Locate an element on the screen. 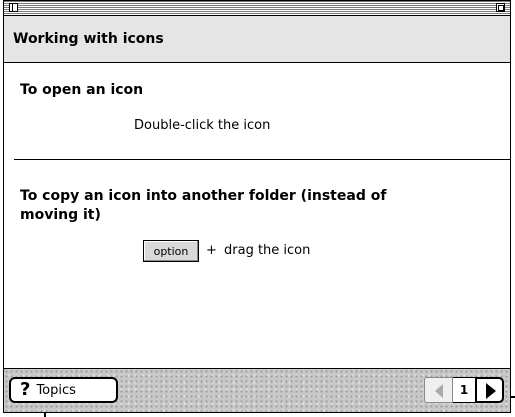 The width and height of the screenshot is (515, 417). page-header: Working with icons is located at coordinates (257, 39).